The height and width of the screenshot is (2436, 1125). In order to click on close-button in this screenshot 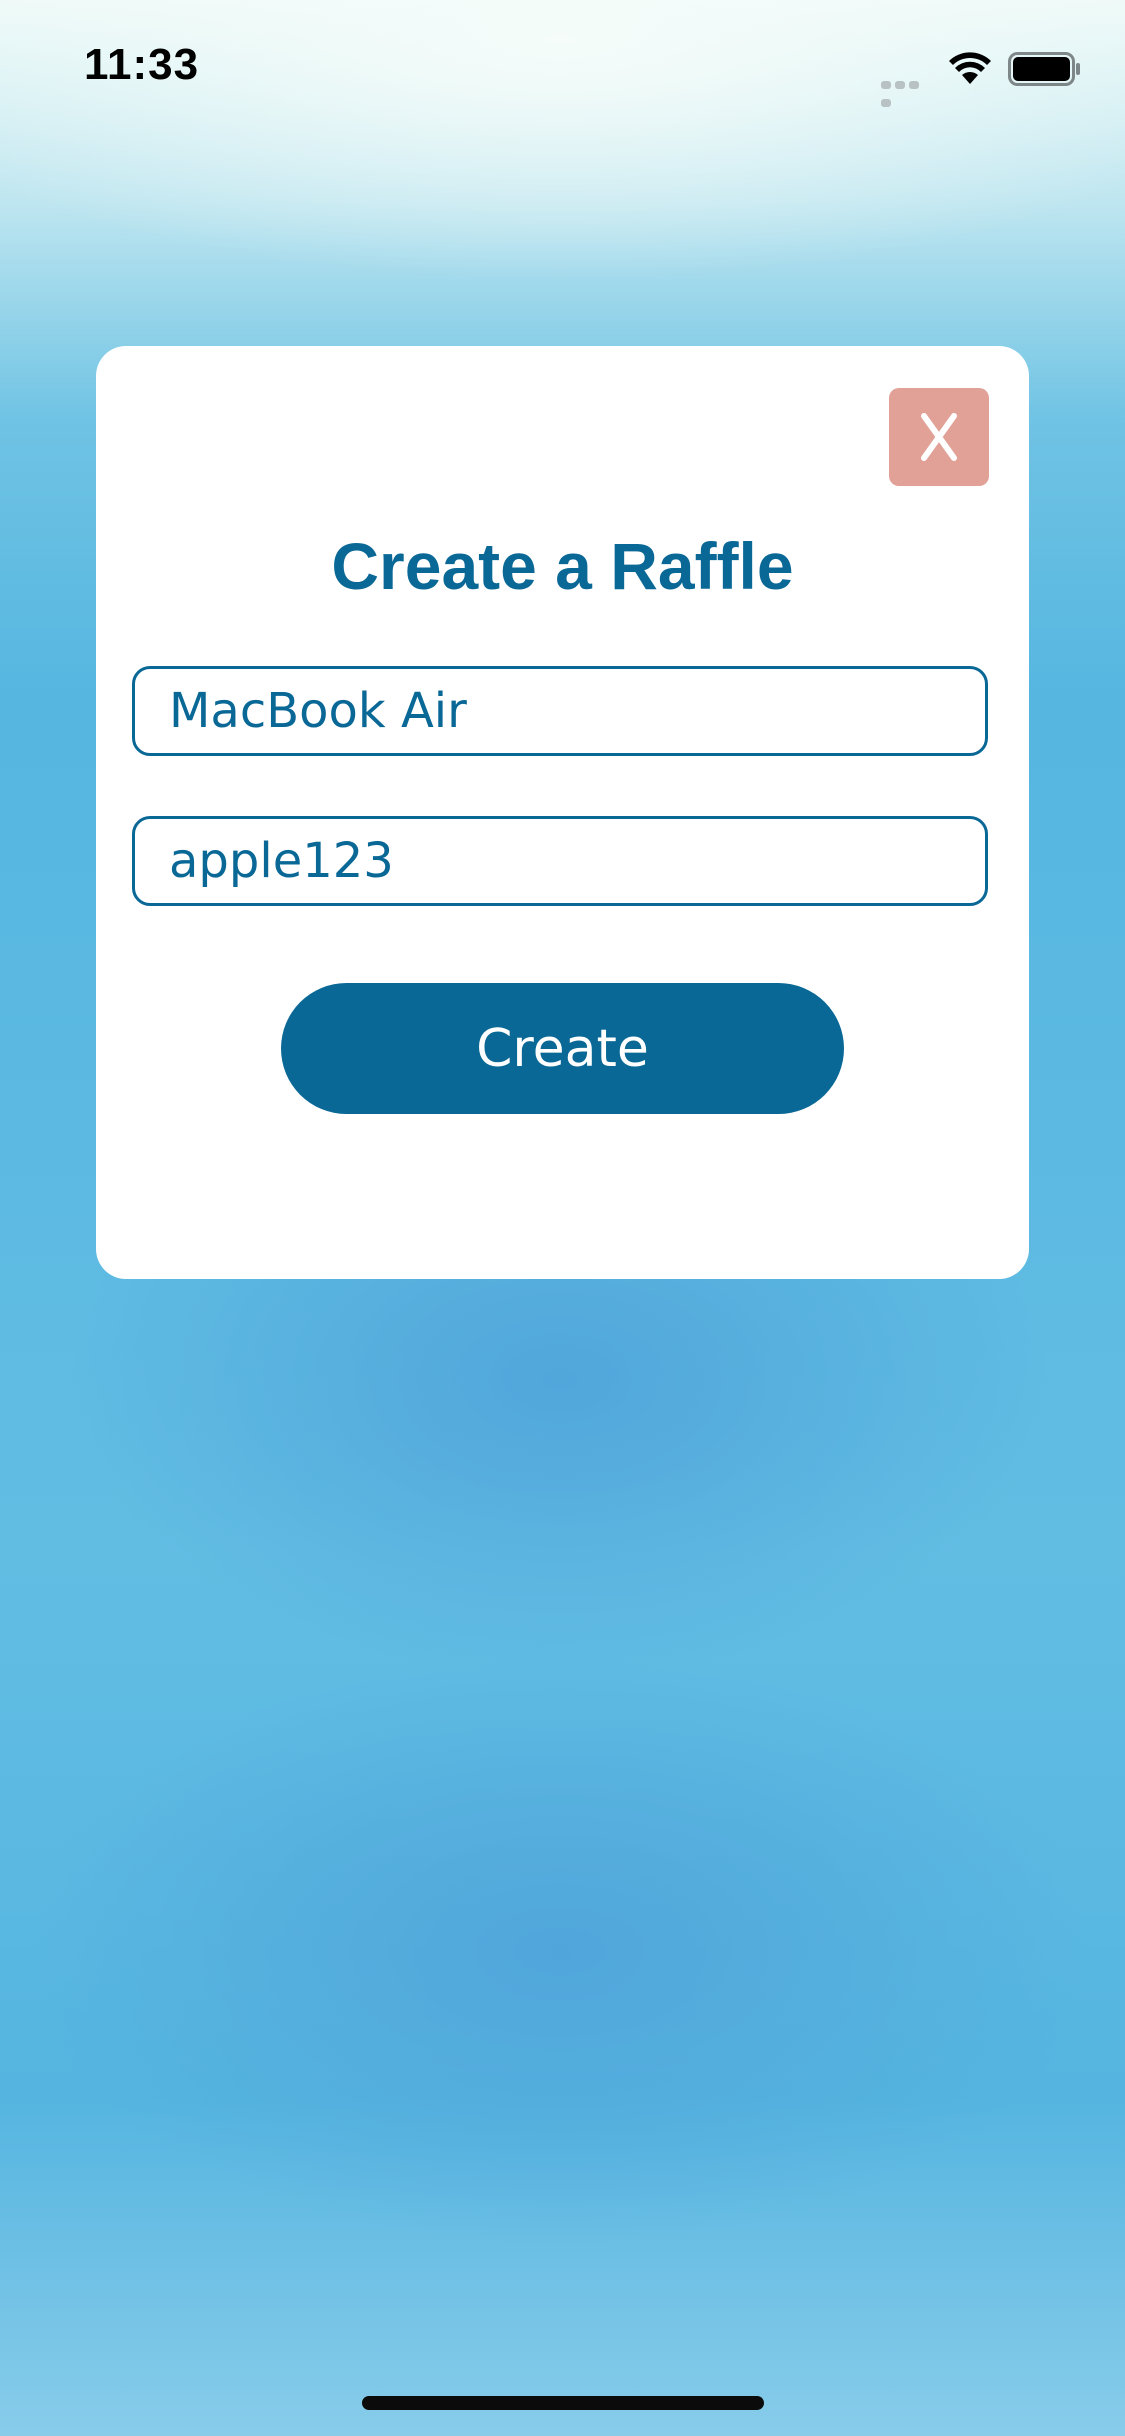, I will do `click(939, 437)`.